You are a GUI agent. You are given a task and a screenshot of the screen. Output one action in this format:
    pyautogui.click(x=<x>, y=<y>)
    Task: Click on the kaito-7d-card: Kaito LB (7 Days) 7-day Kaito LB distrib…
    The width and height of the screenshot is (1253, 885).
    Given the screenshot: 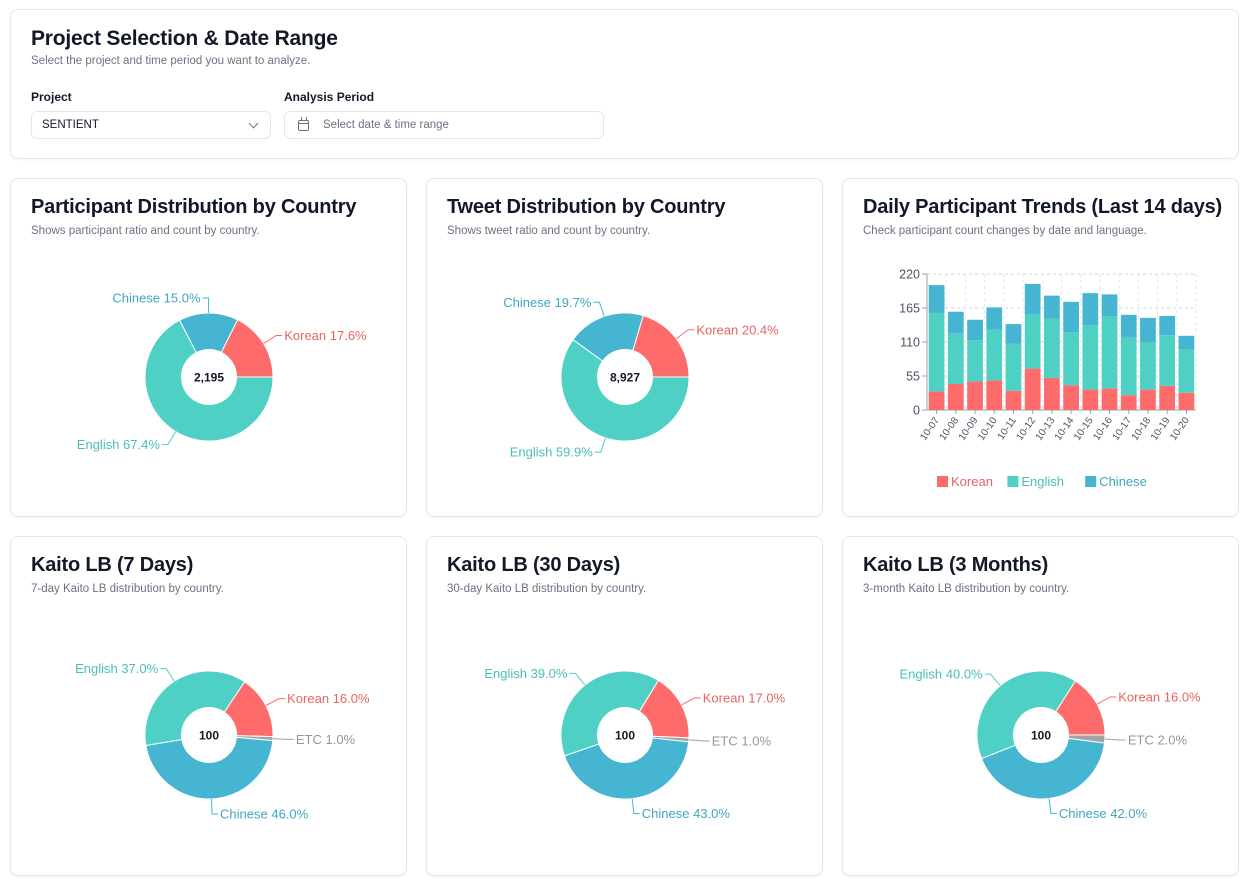 What is the action you would take?
    pyautogui.click(x=208, y=706)
    